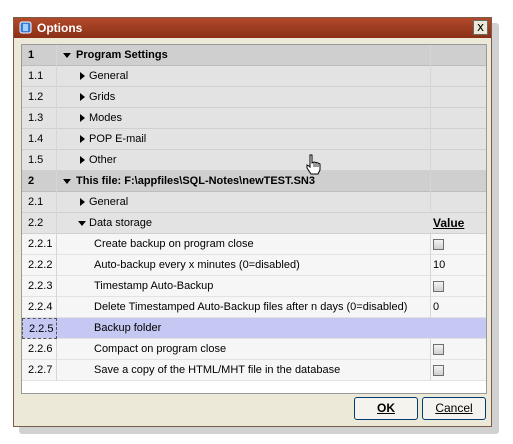 Image resolution: width=513 pixels, height=444 pixels. I want to click on row-number: 2.2, so click(39, 223).